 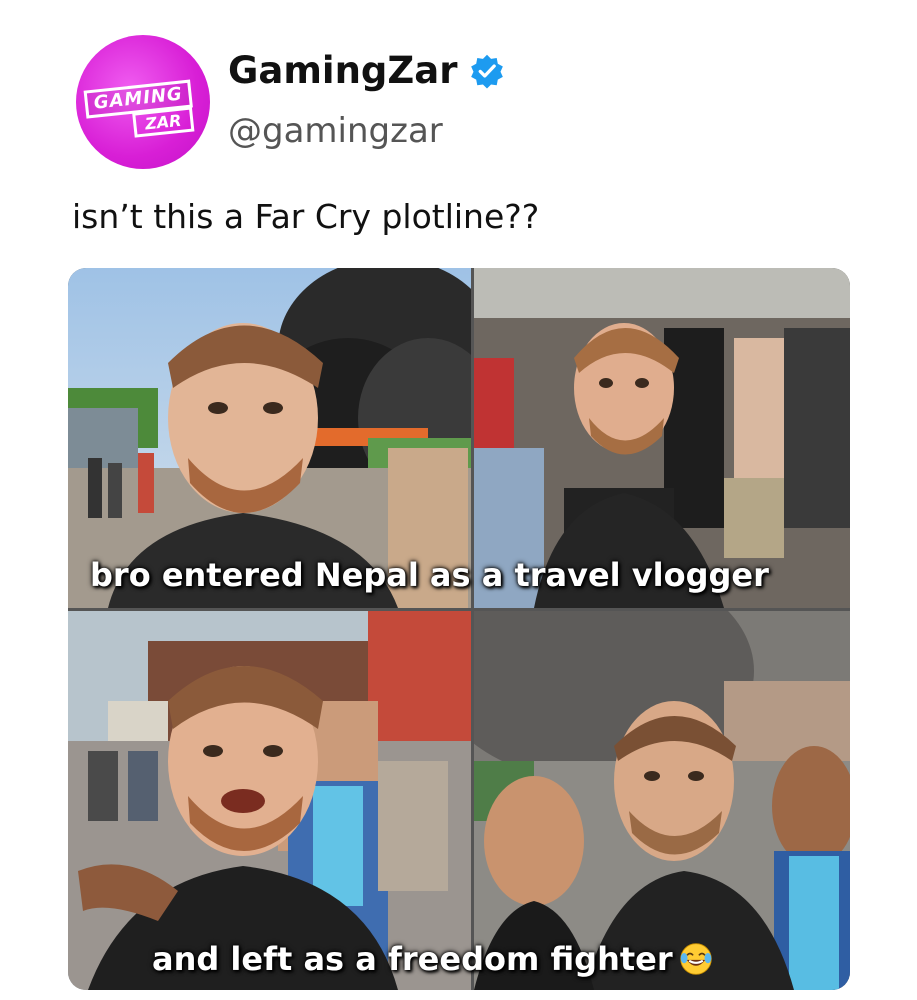 What do you see at coordinates (487, 71) in the screenshot?
I see `verified-badge-icon` at bounding box center [487, 71].